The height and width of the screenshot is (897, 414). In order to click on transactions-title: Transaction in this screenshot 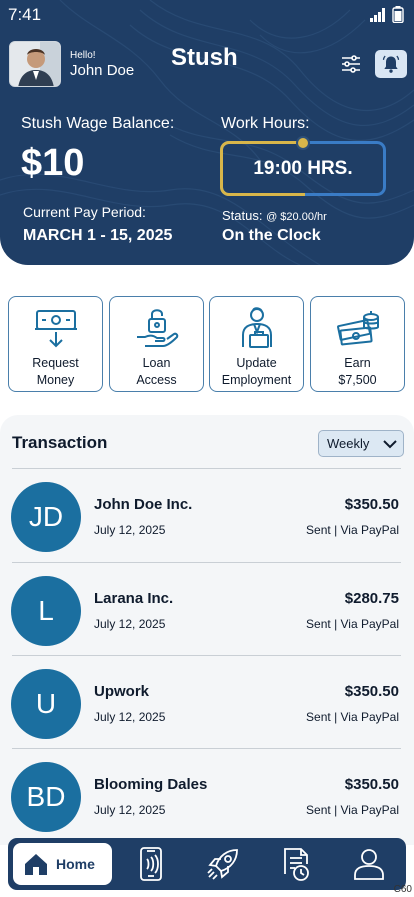, I will do `click(60, 442)`.